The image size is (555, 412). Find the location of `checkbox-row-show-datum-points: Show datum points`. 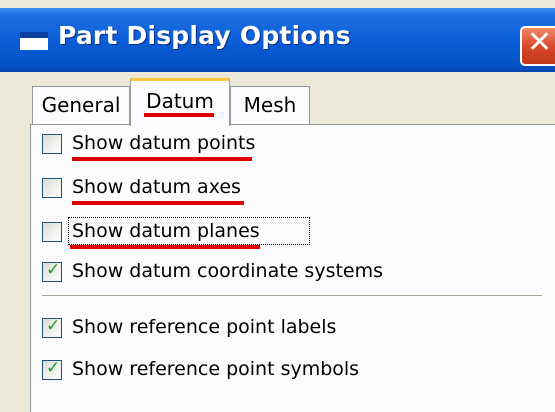

checkbox-row-show-datum-points: Show datum points is located at coordinates (172, 147).